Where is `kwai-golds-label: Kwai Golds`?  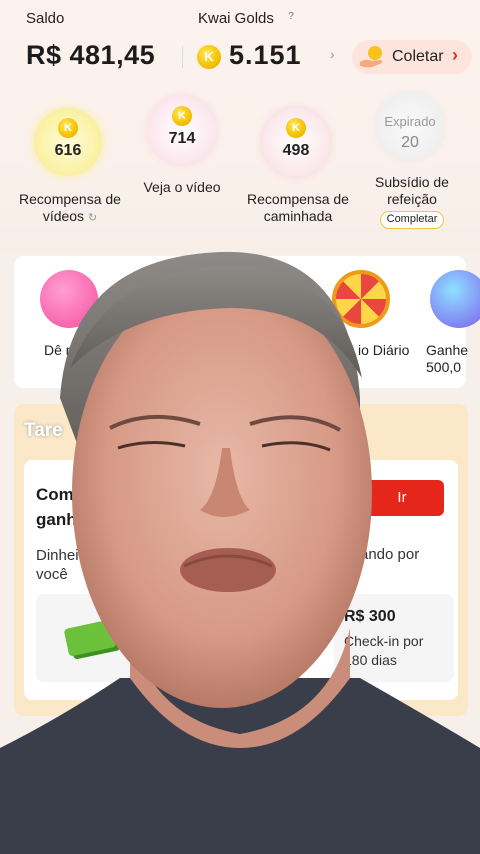
kwai-golds-label: Kwai Golds is located at coordinates (236, 18).